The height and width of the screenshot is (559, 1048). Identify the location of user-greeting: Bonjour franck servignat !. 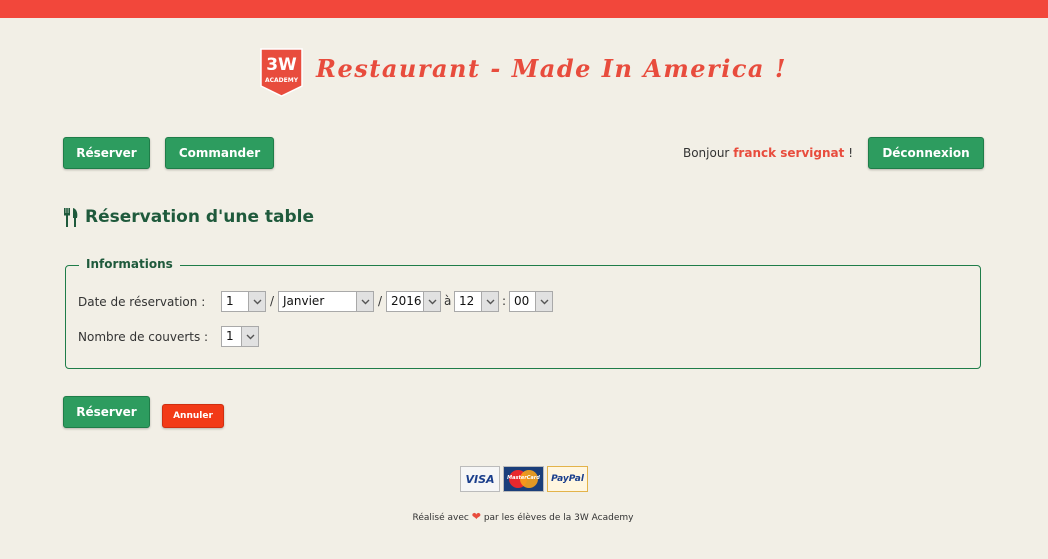
(768, 153).